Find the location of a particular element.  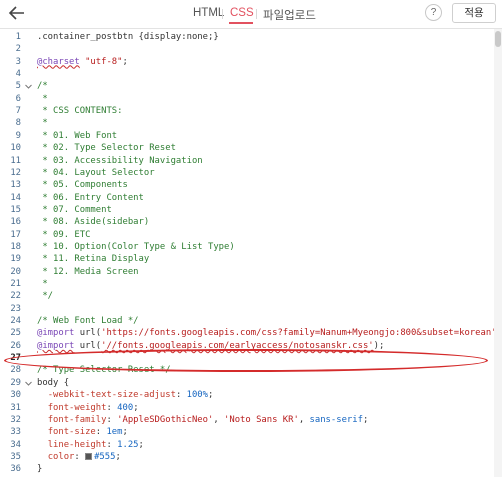

line-number: 12 is located at coordinates (15, 172).